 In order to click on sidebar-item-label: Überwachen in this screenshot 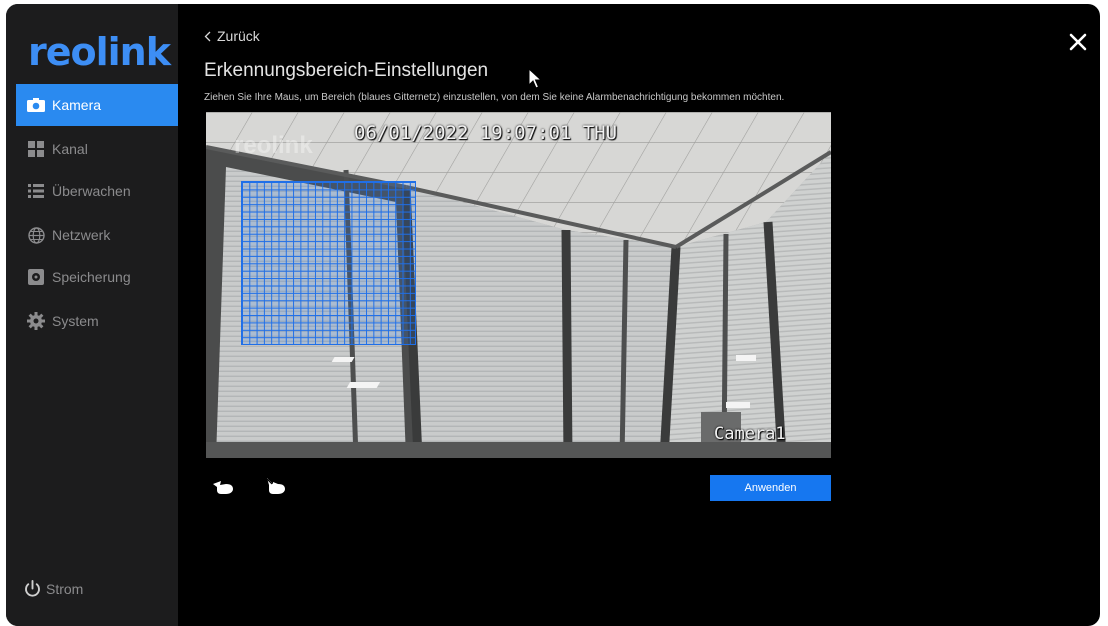, I will do `click(91, 191)`.